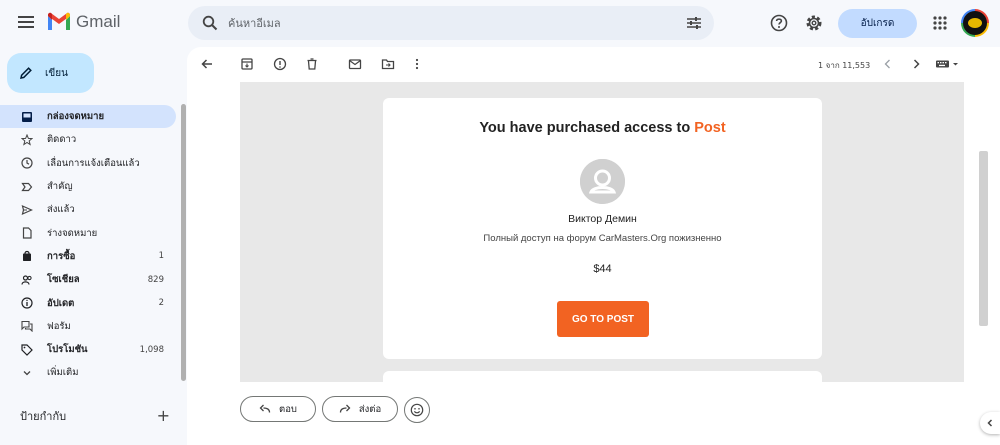 The width and height of the screenshot is (1000, 445). What do you see at coordinates (88, 349) in the screenshot?
I see `sidebar-item-promotions: โปรโมชัน 1,098` at bounding box center [88, 349].